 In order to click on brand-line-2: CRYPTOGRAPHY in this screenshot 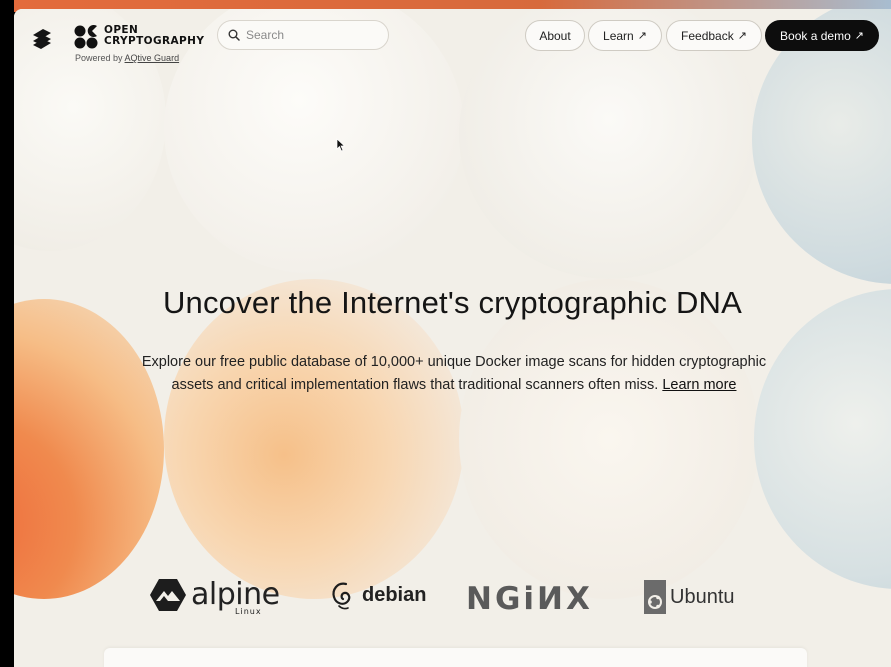, I will do `click(154, 41)`.